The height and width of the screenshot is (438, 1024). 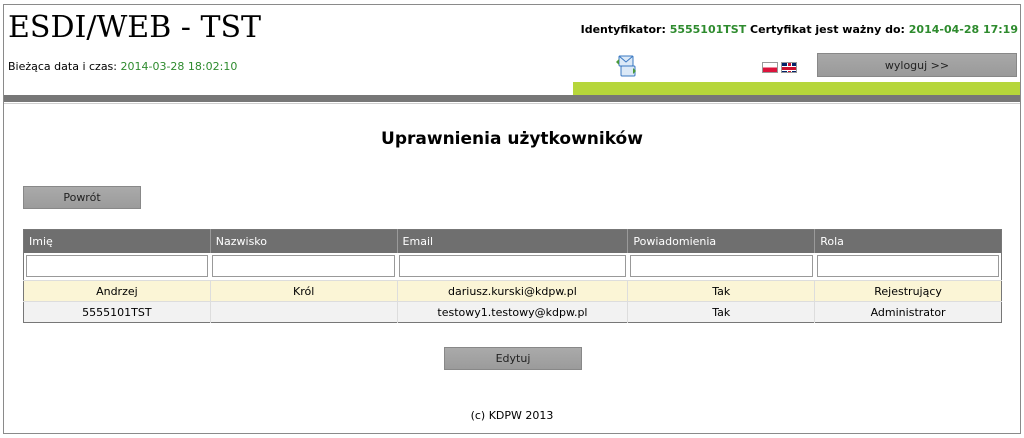 I want to click on column-header-email: Email, so click(x=513, y=241).